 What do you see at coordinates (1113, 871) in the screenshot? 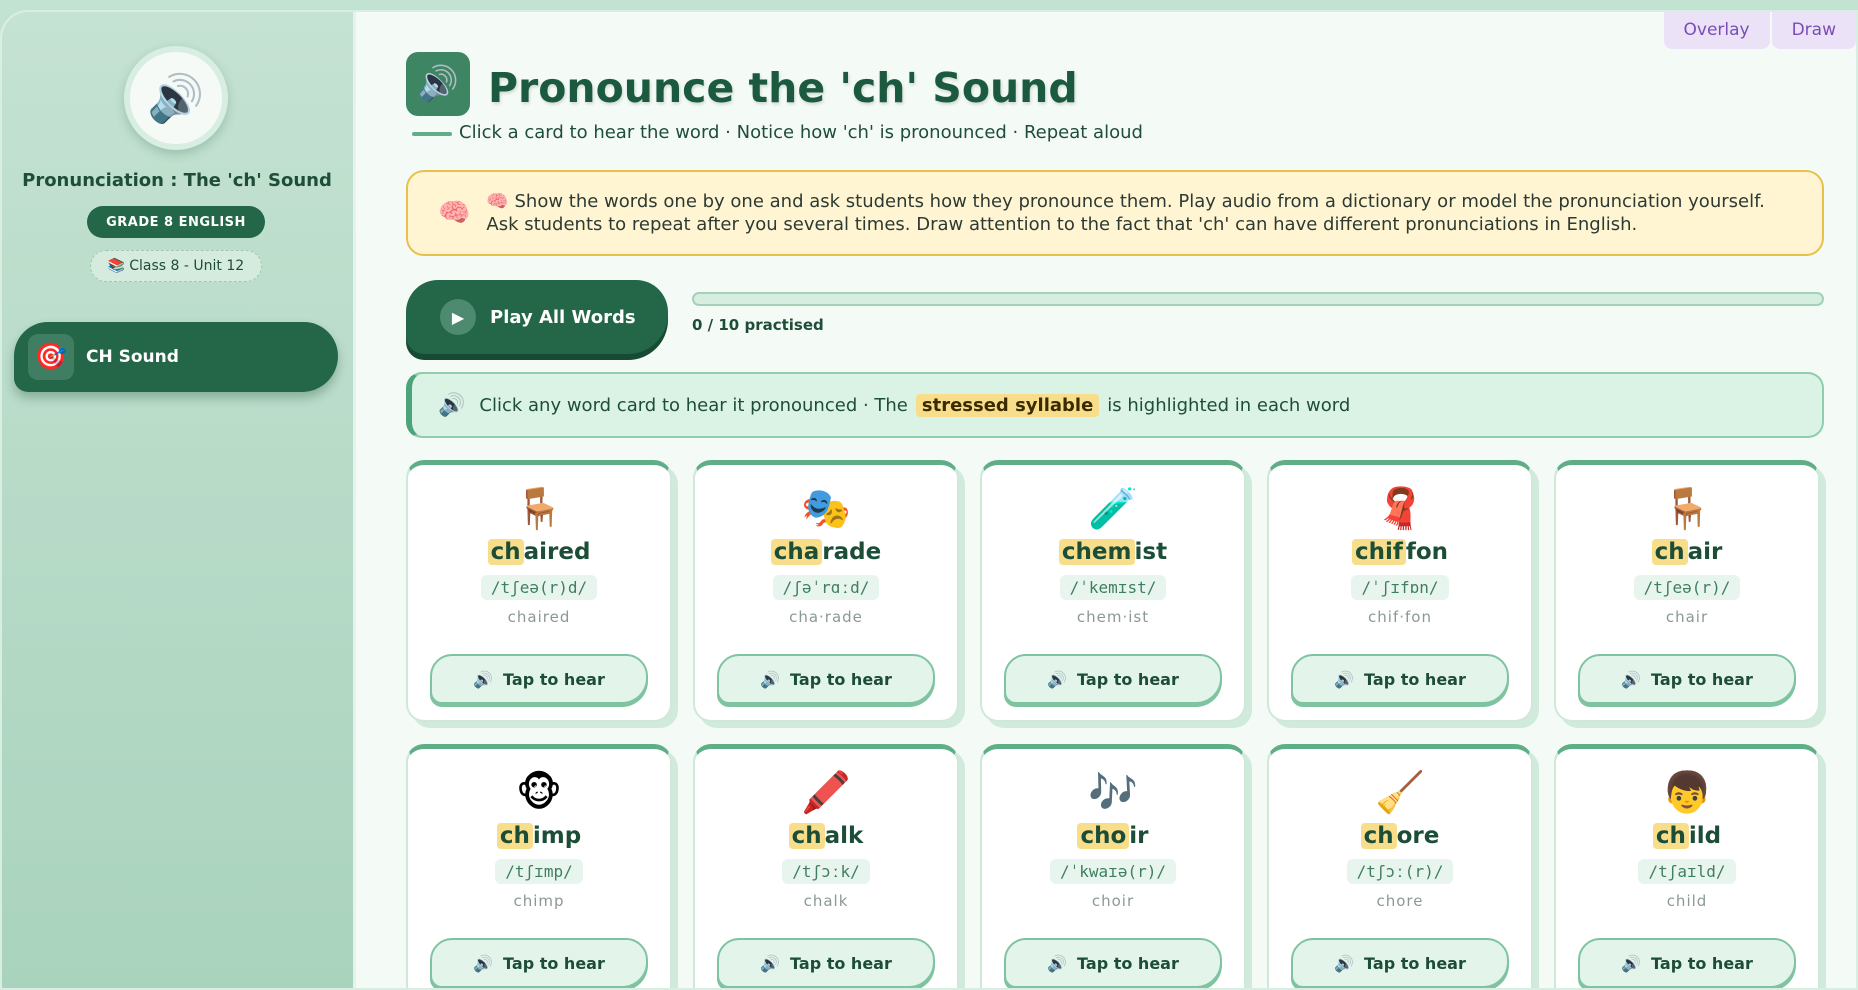
I see `ipa-transcription: /ˈkwaɪə(r)/` at bounding box center [1113, 871].